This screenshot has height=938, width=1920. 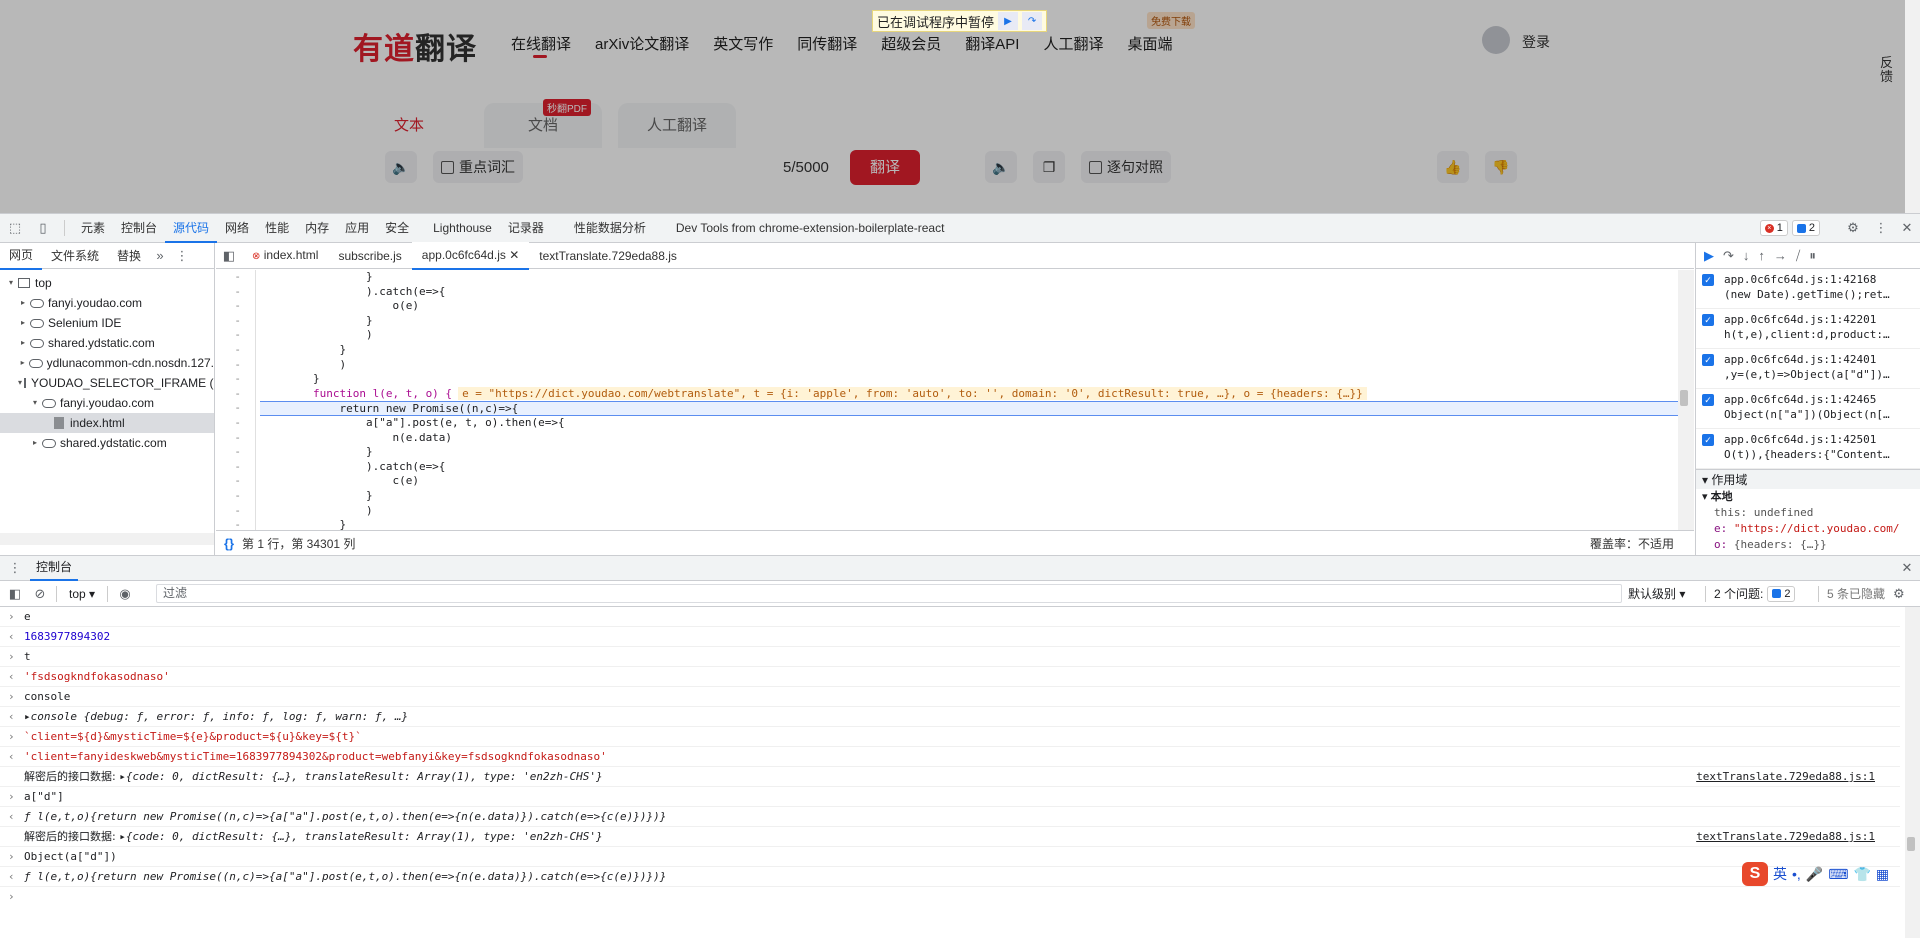 I want to click on tab-console: 控制台, so click(x=139, y=228).